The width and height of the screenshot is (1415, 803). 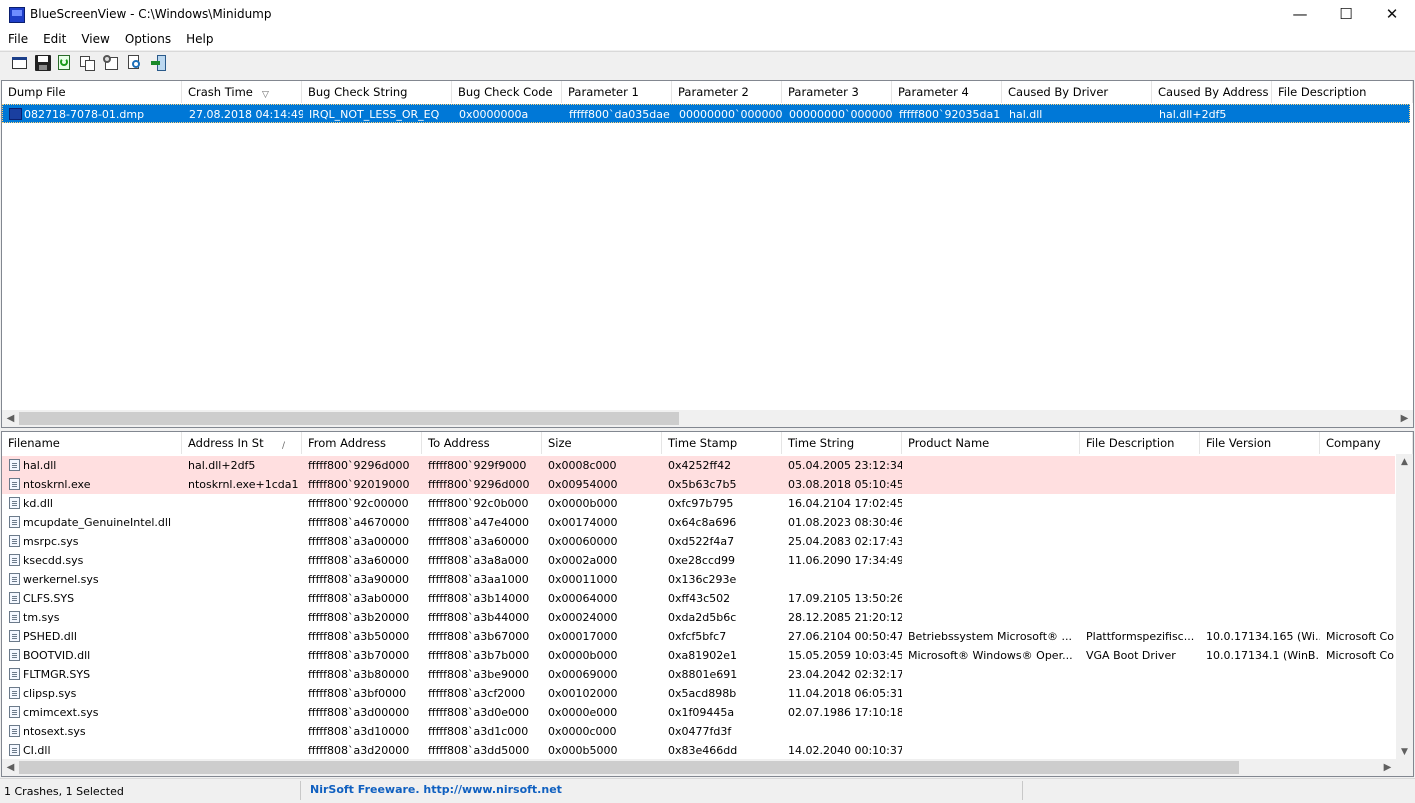 I want to click on col-dump-file: Dump File, so click(x=92, y=92).